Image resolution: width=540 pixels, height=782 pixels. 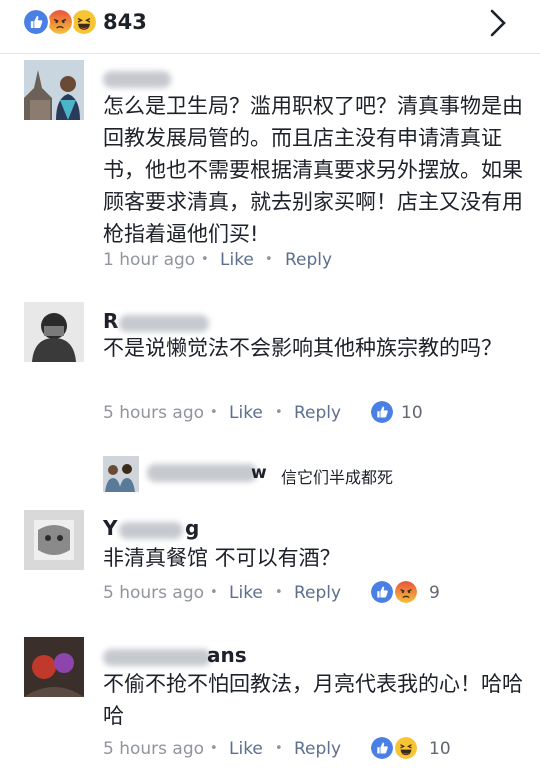 What do you see at coordinates (273, 593) in the screenshot?
I see `comment-meta: 5 hours ago • Like • Reply 9` at bounding box center [273, 593].